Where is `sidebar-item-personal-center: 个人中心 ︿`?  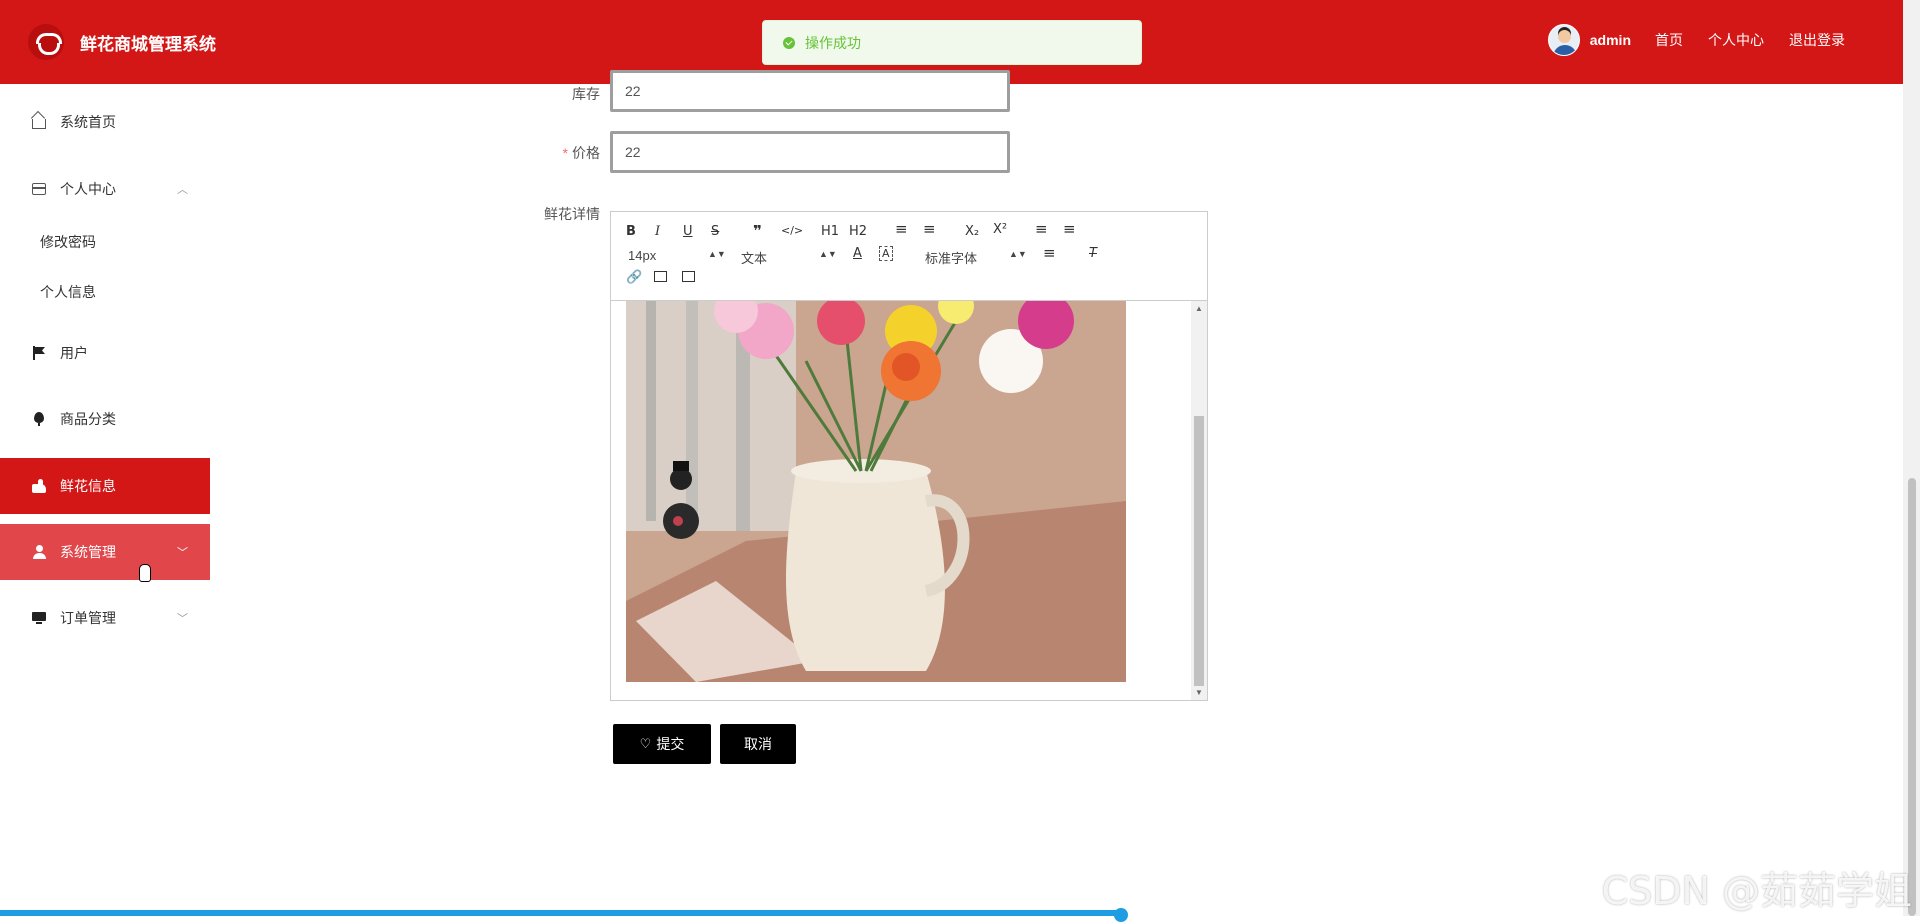
sidebar-item-personal-center: 个人中心 ︿ is located at coordinates (105, 189).